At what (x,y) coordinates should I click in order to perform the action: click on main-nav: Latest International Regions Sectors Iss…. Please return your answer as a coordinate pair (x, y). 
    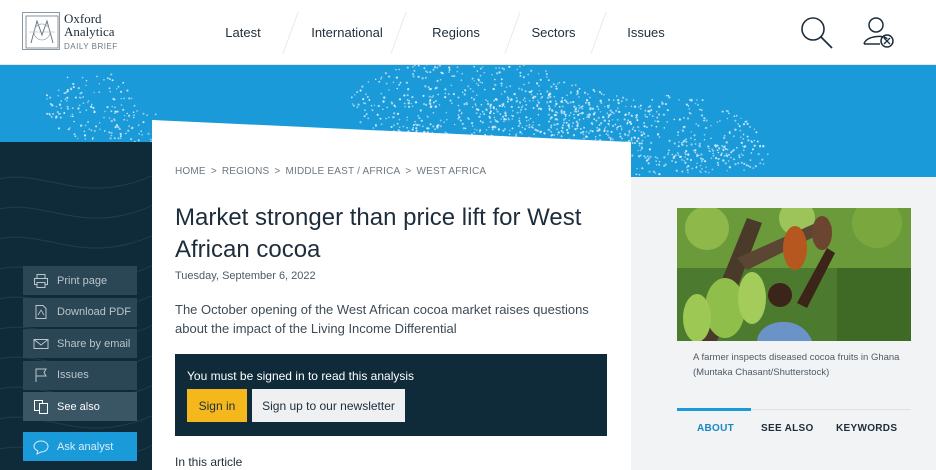
    Looking at the image, I should click on (444, 32).